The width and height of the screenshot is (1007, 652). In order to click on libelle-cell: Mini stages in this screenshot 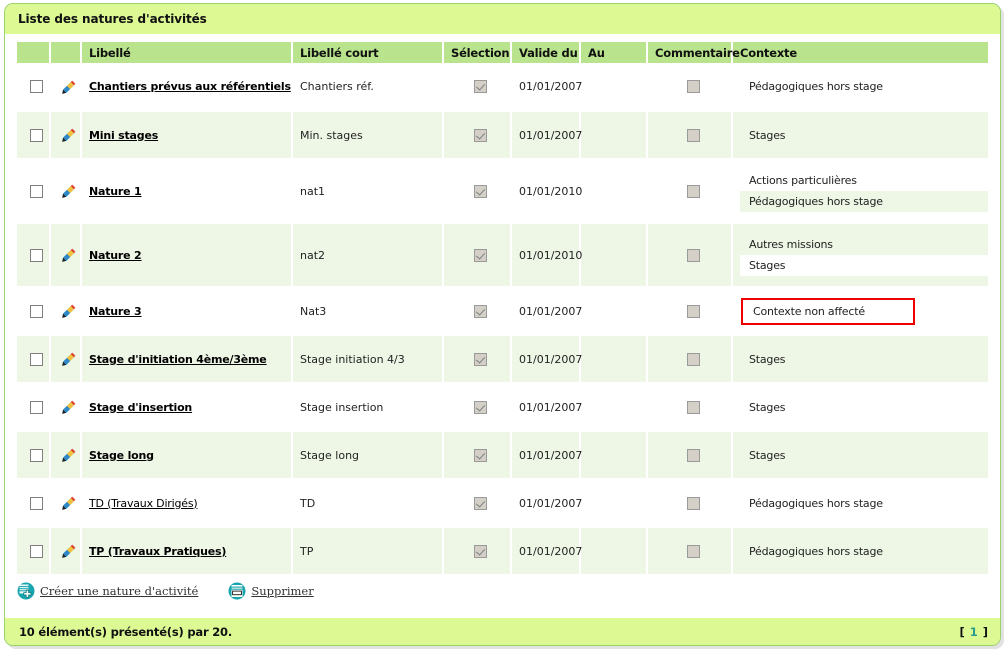, I will do `click(187, 135)`.